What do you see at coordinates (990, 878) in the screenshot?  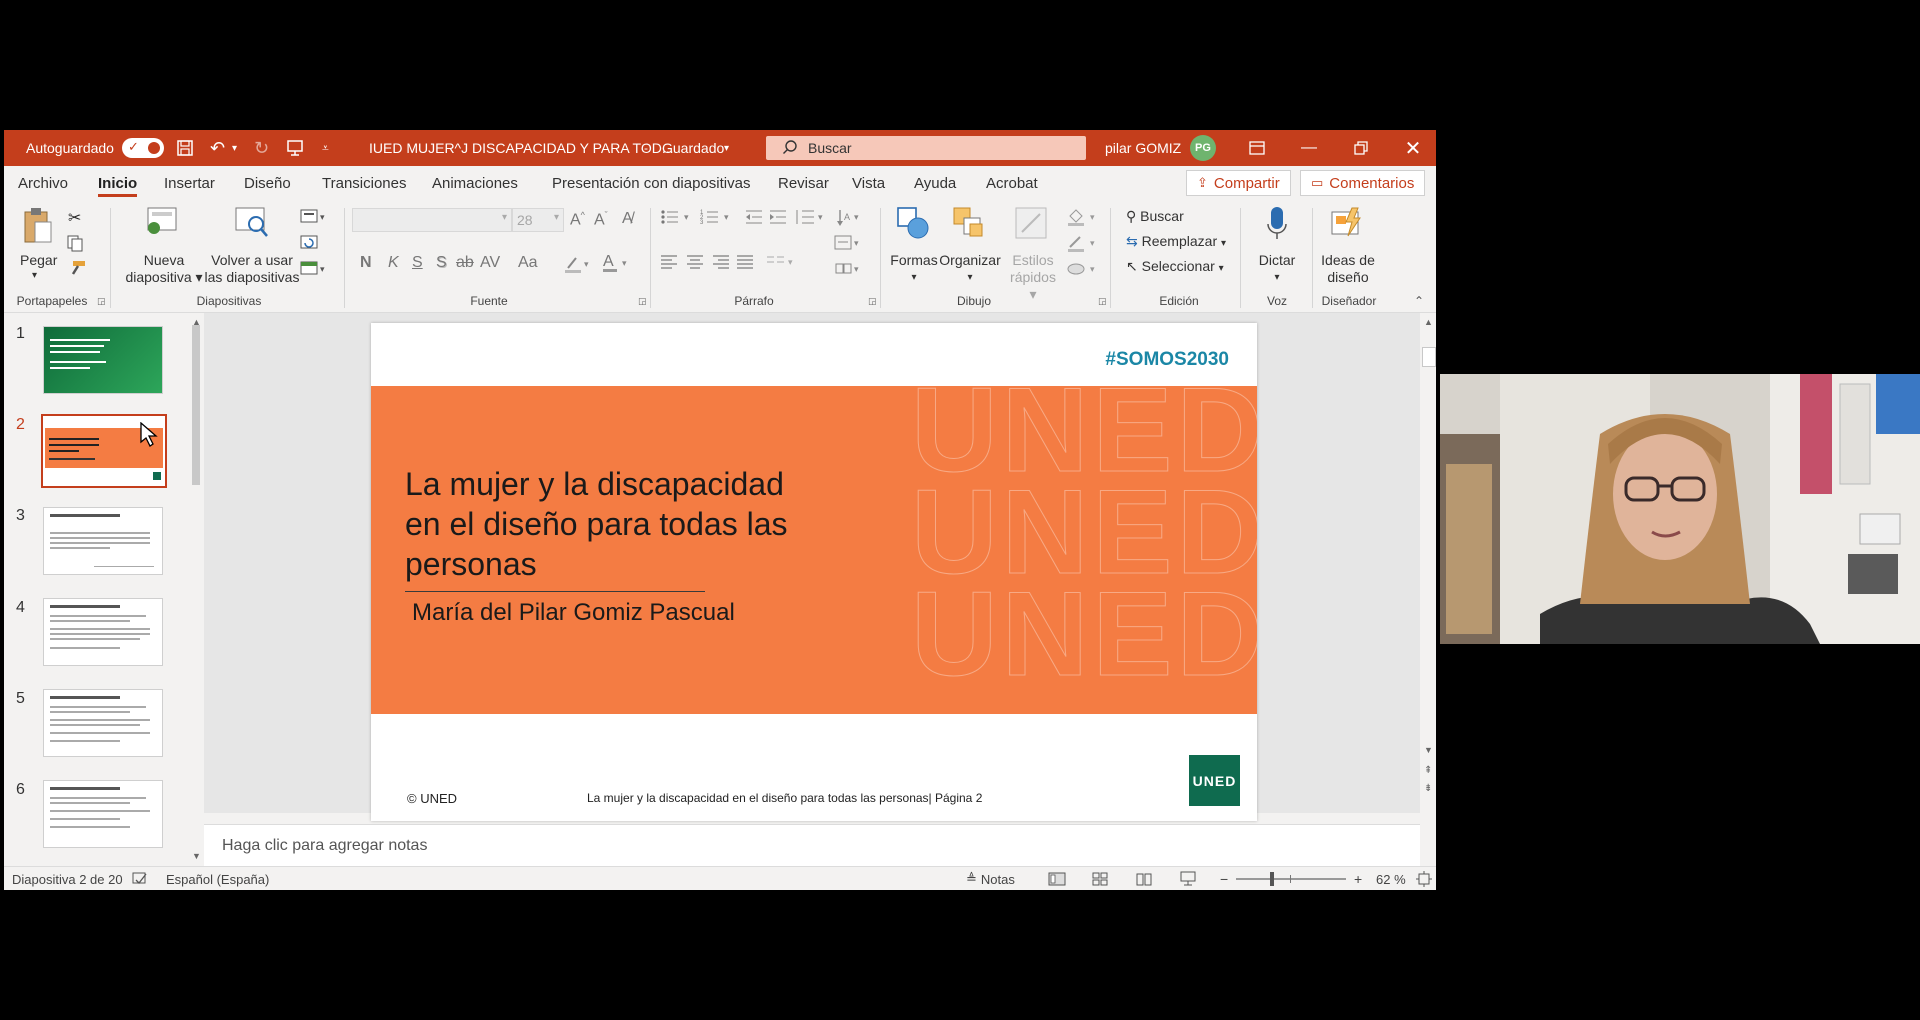 I see `notes-toggle: ≜ Notas` at bounding box center [990, 878].